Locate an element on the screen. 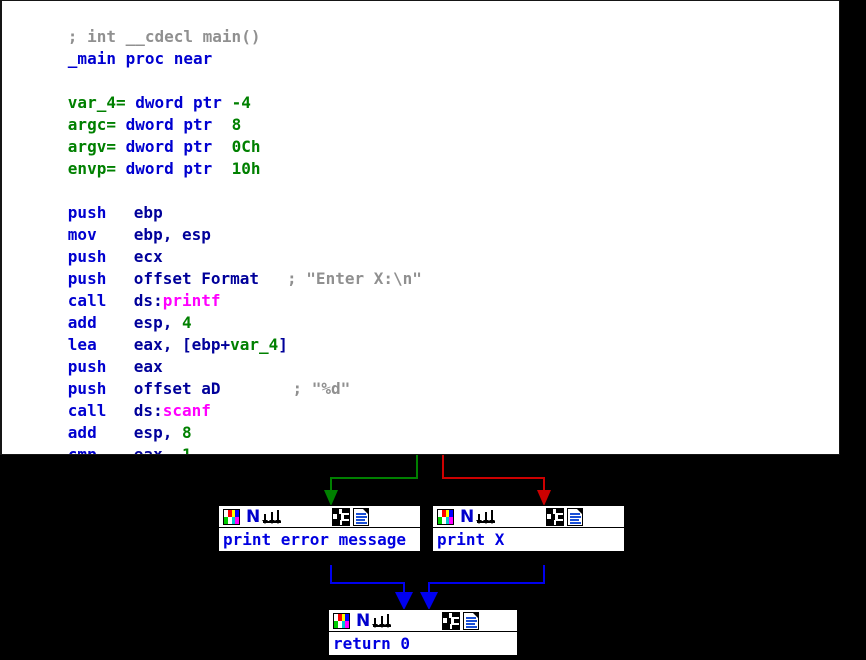  inline-comment: ; "Enter X:\n" is located at coordinates (354, 278).